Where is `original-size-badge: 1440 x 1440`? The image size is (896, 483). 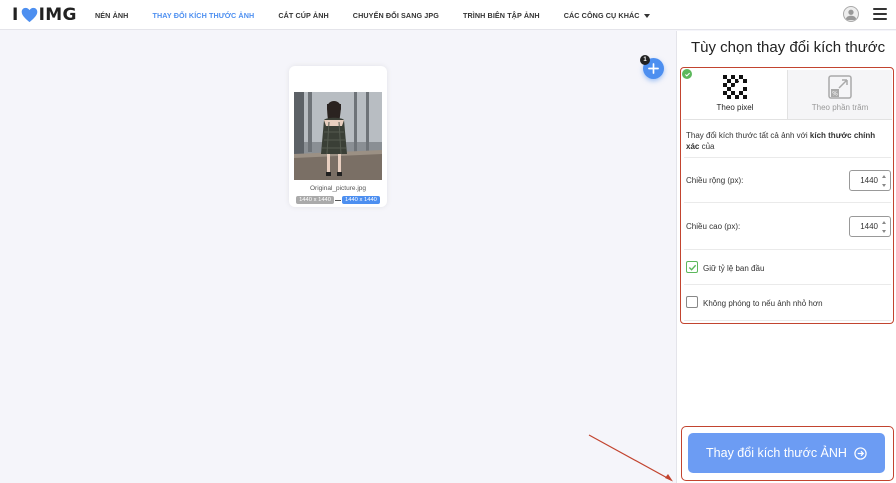 original-size-badge: 1440 x 1440 is located at coordinates (315, 200).